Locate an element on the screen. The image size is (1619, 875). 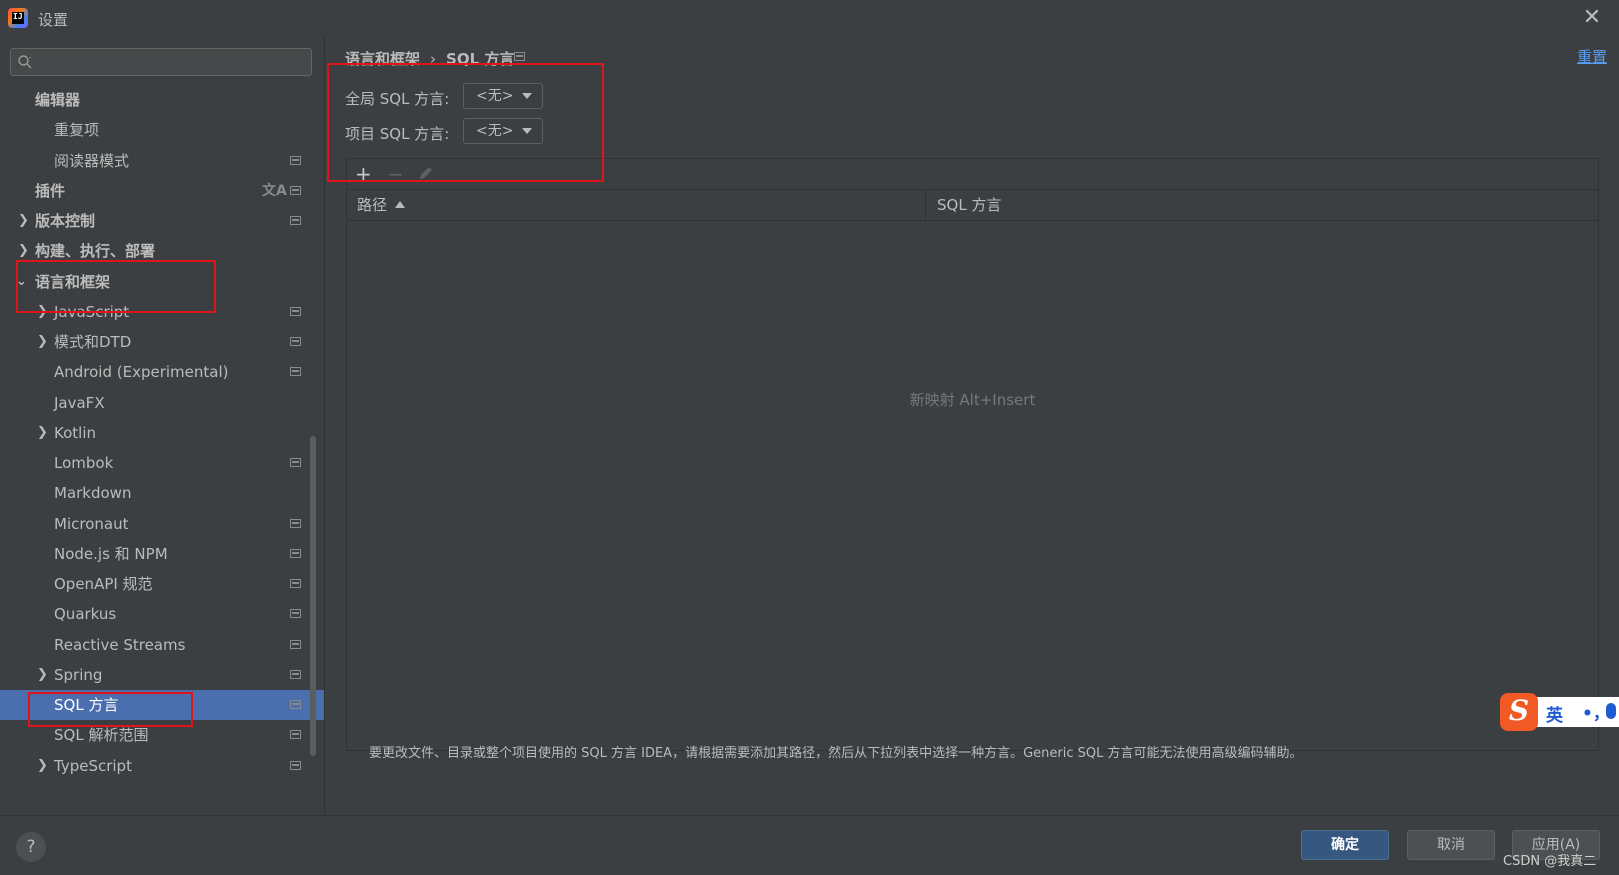
sidebar-item-label: Lombok is located at coordinates (84, 463).